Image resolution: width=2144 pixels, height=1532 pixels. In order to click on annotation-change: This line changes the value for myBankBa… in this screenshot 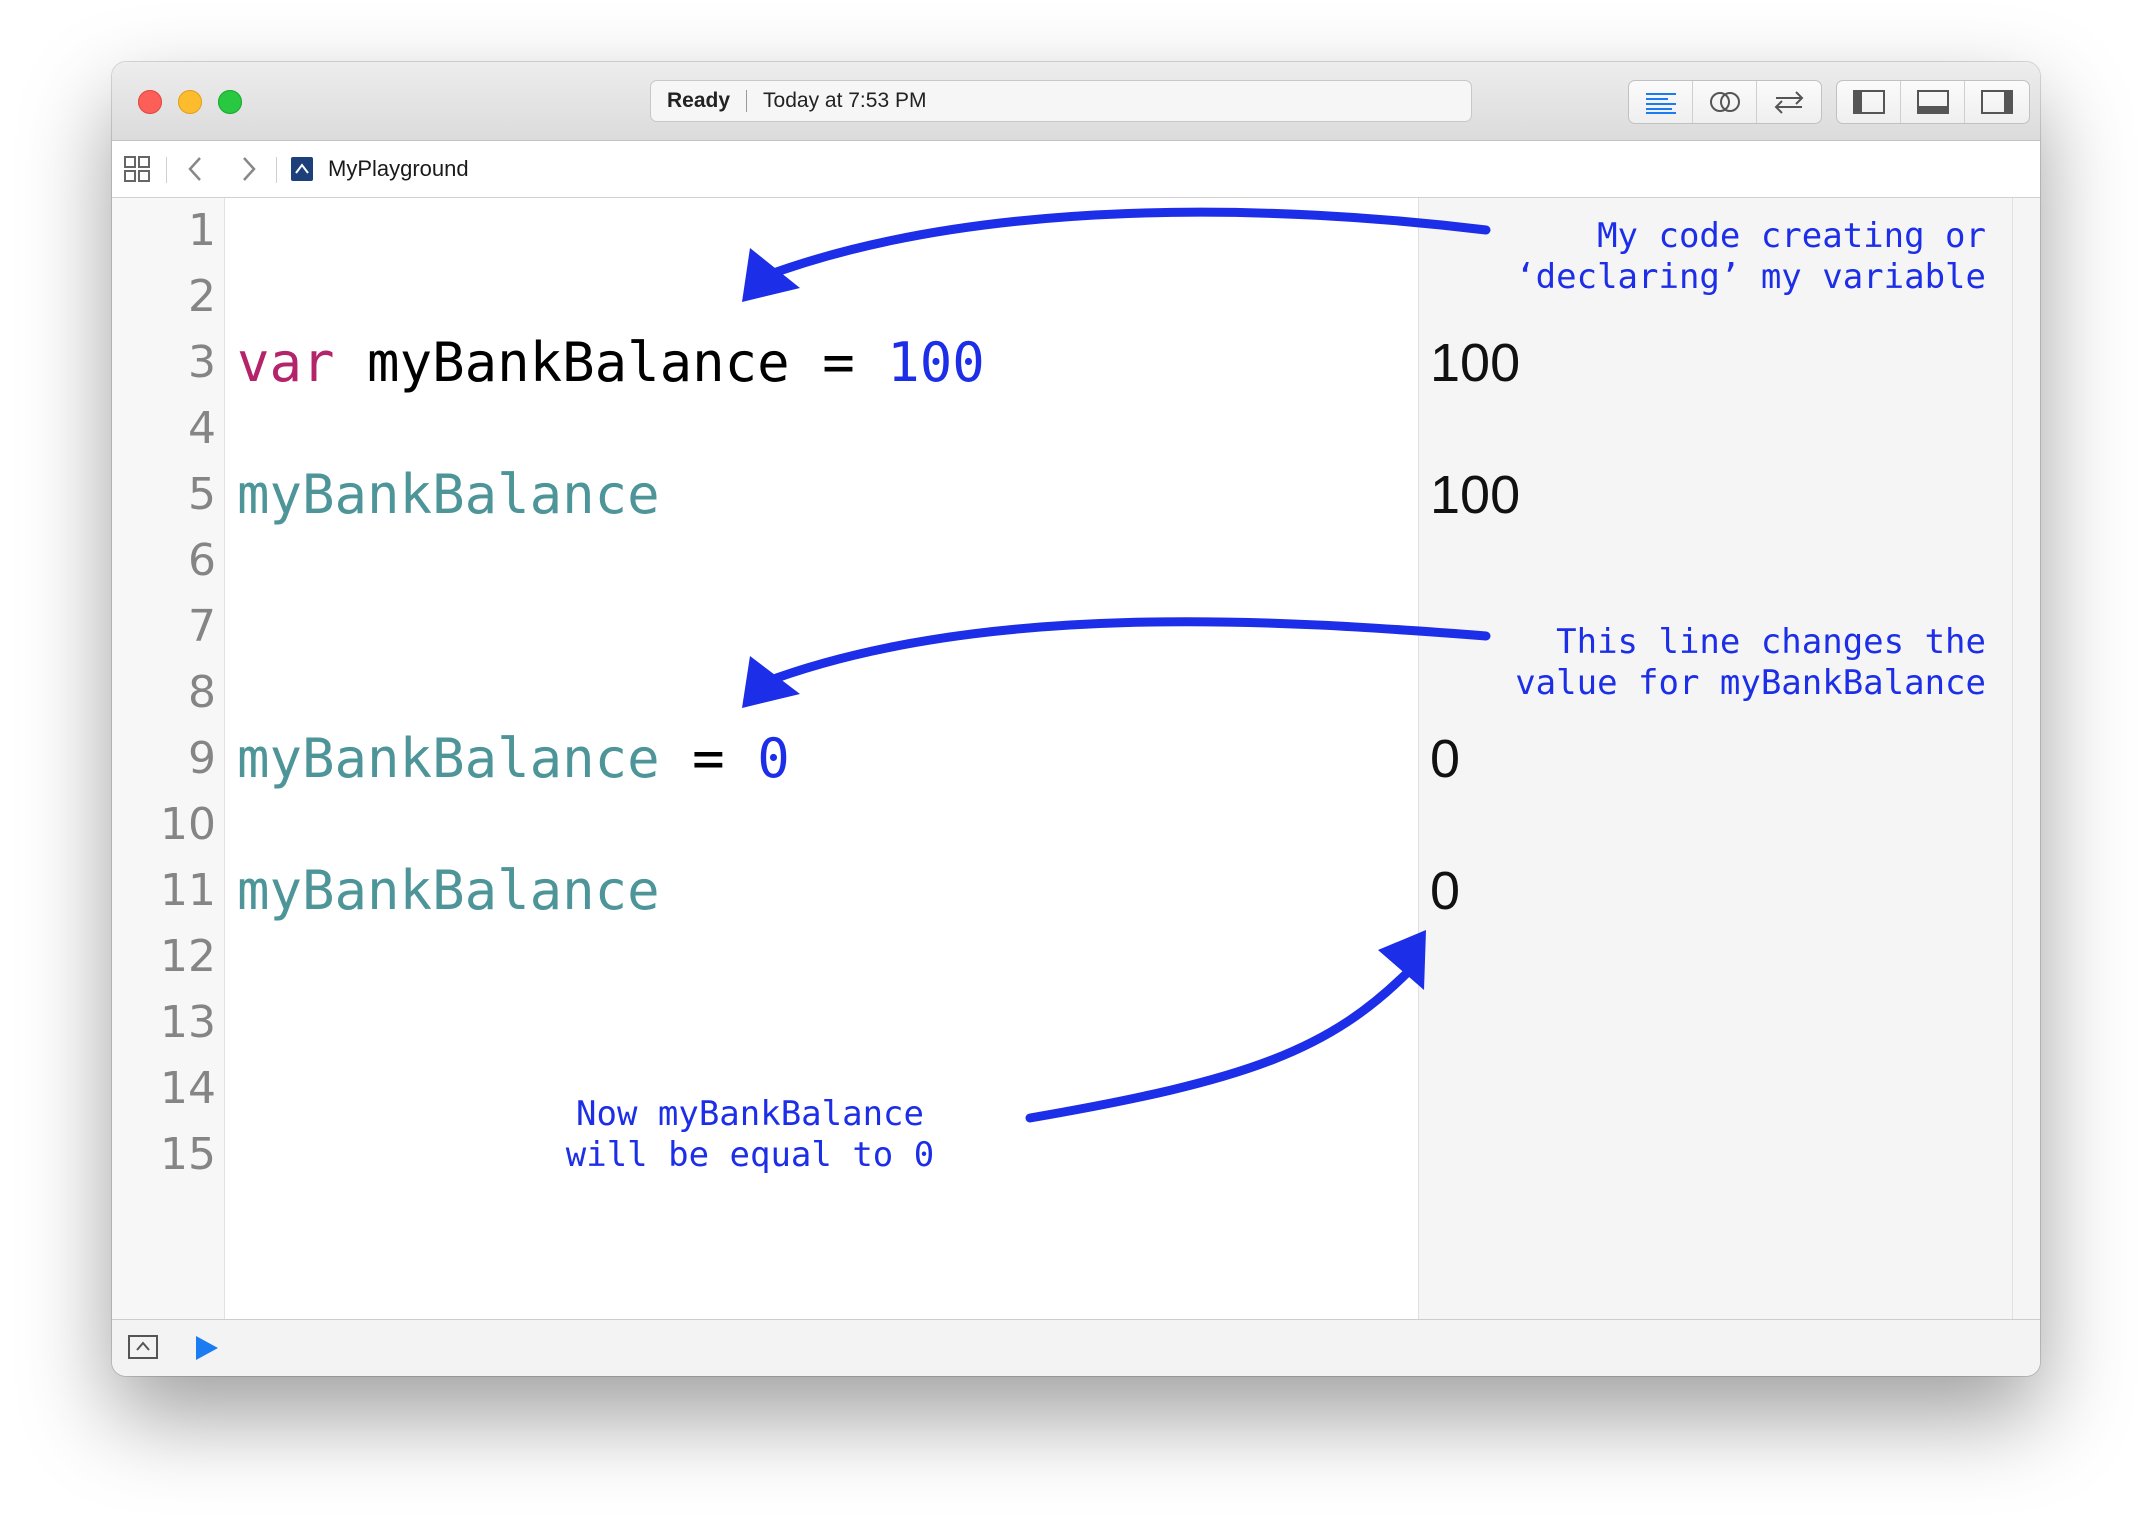, I will do `click(1750, 662)`.